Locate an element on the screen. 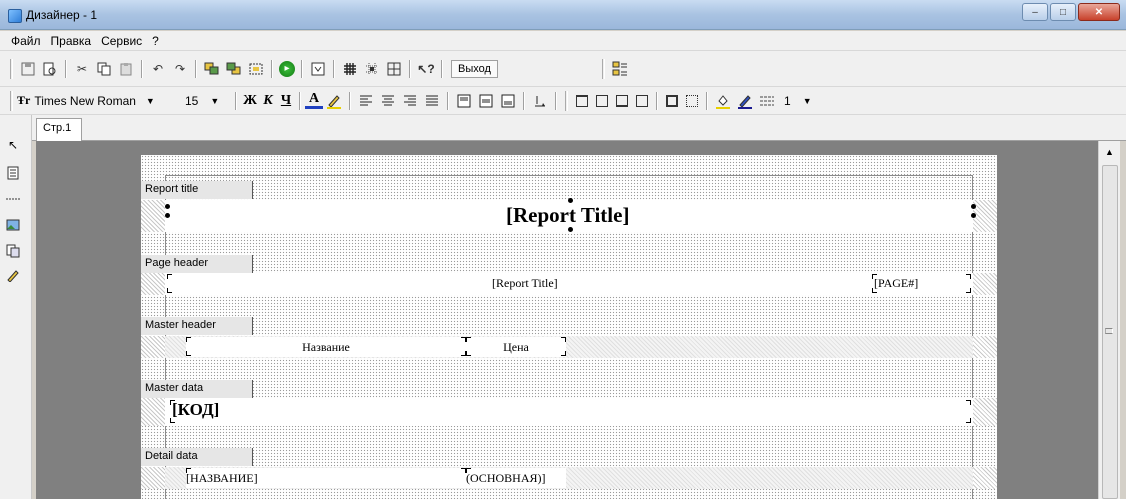 This screenshot has height=499, width=1126. frame-right-icon is located at coordinates (642, 100).